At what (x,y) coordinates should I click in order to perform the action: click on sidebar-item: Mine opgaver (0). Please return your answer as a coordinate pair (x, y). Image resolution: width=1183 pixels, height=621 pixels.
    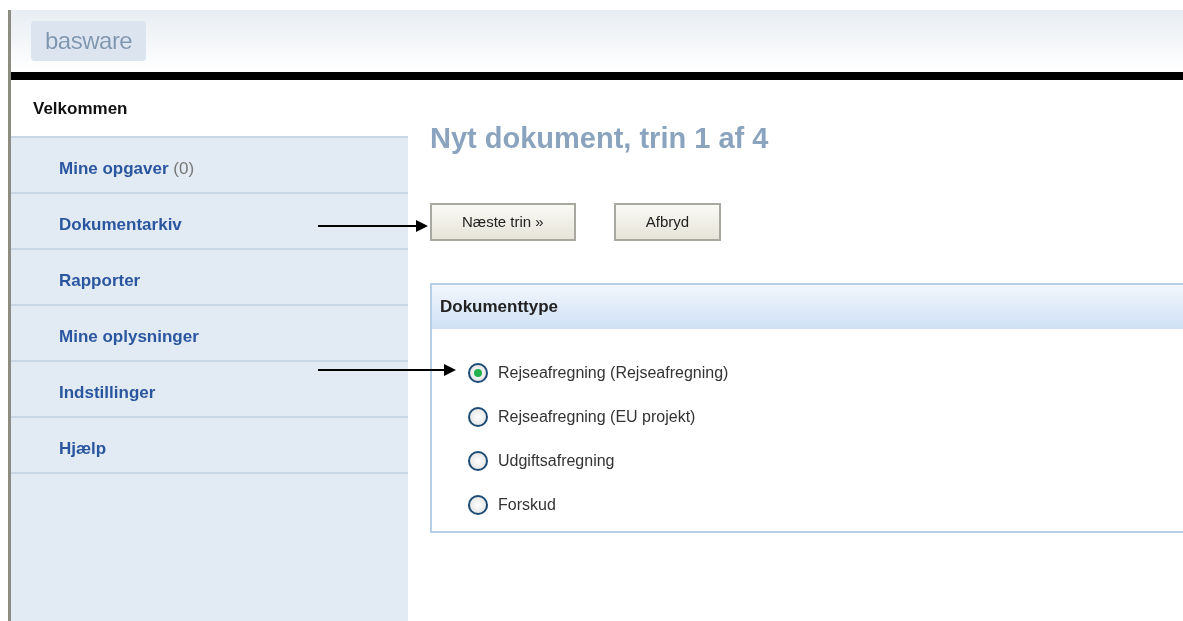
    Looking at the image, I should click on (209, 165).